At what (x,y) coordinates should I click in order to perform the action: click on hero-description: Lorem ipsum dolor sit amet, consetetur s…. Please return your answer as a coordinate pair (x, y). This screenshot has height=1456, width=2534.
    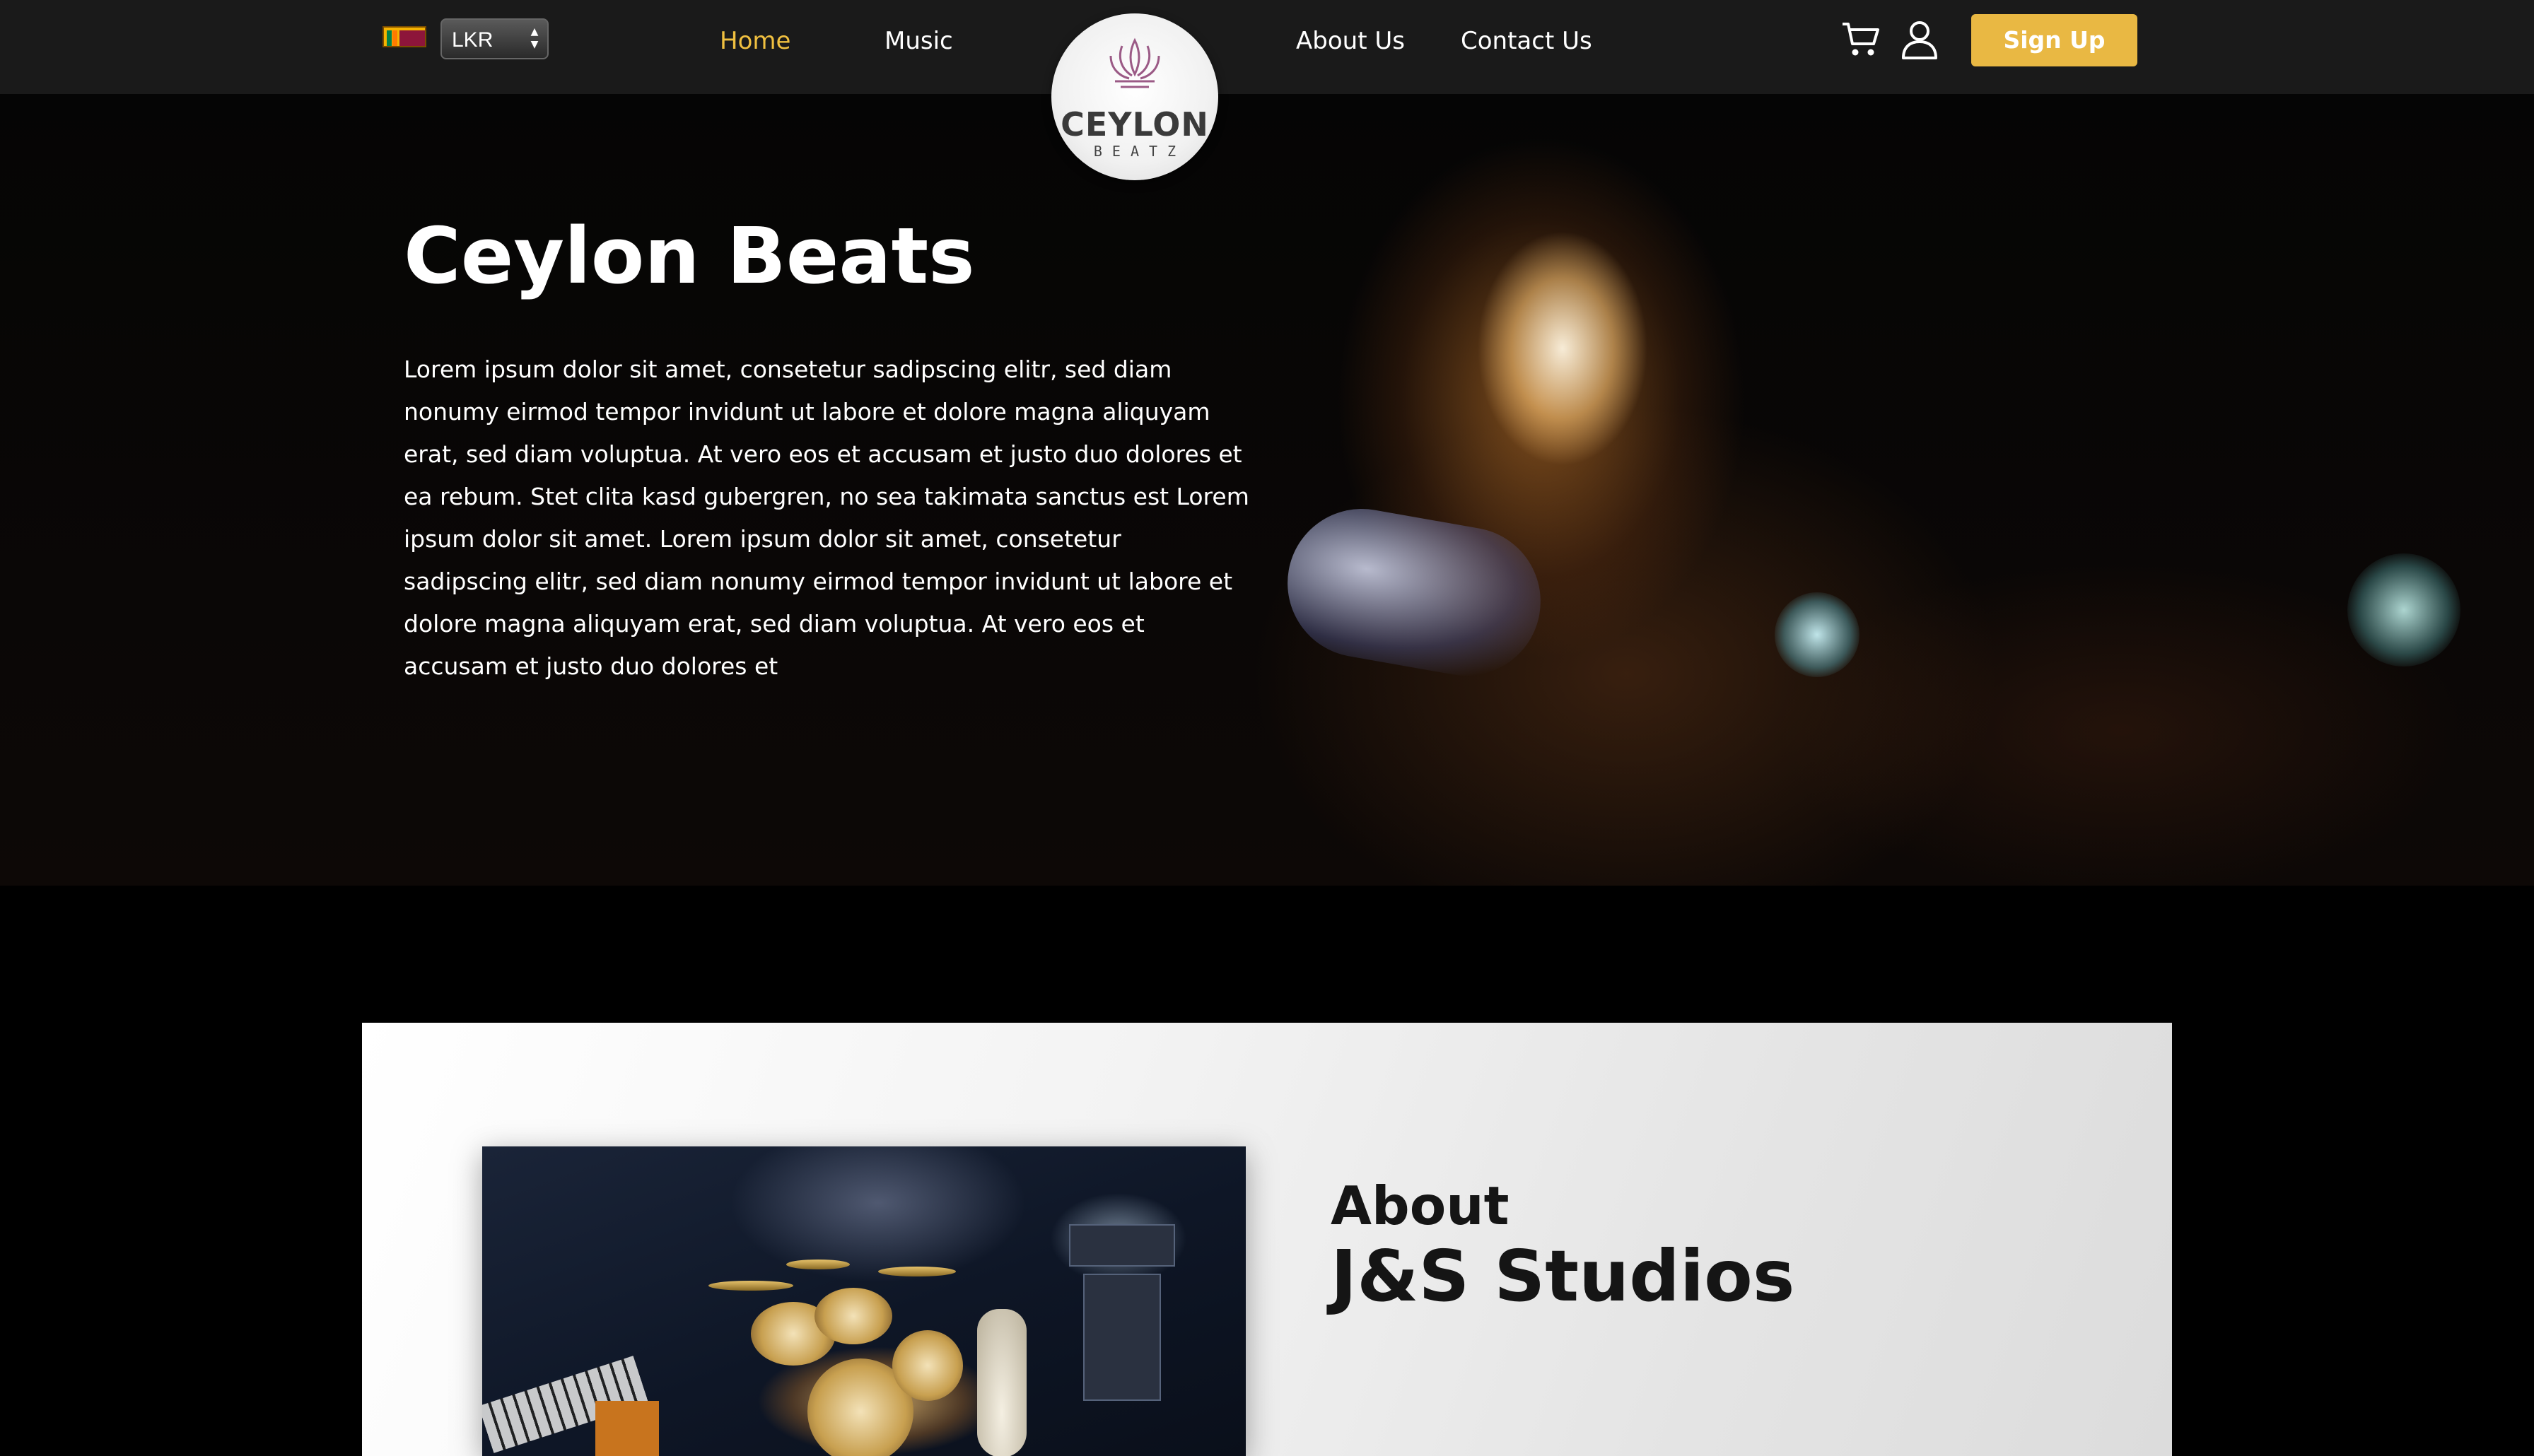
    Looking at the image, I should click on (826, 518).